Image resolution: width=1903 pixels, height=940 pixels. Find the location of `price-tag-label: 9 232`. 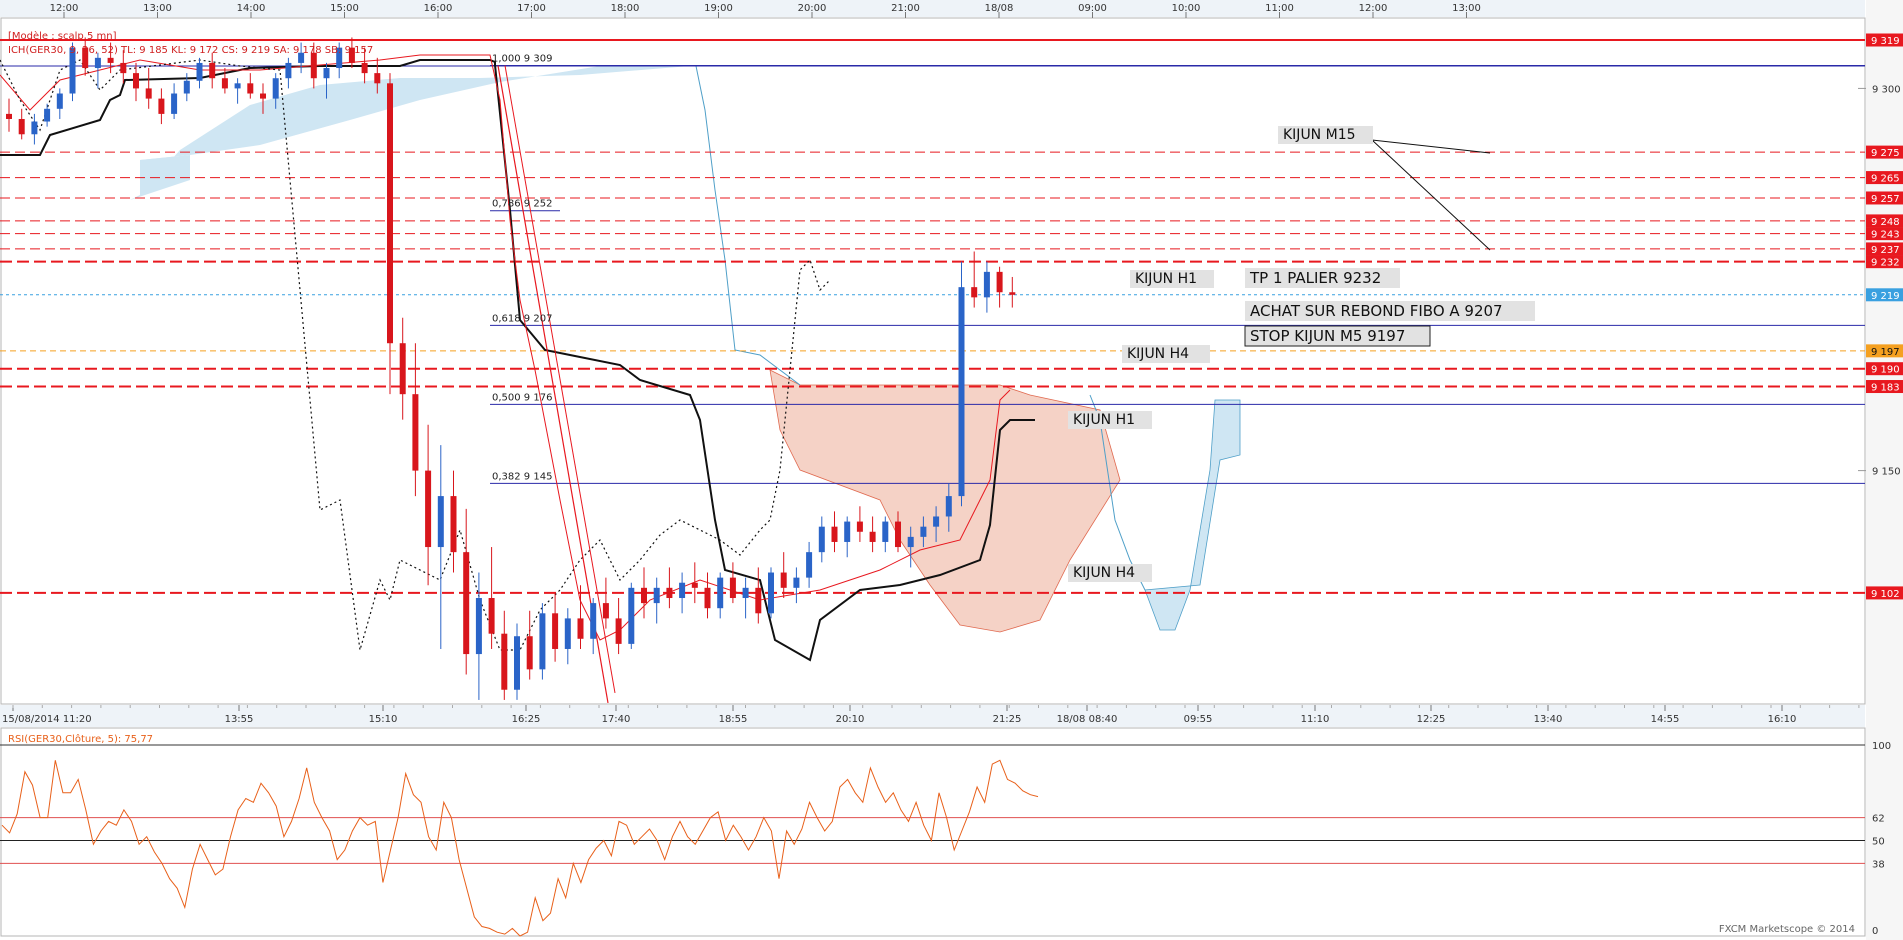

price-tag-label: 9 232 is located at coordinates (1885, 263).